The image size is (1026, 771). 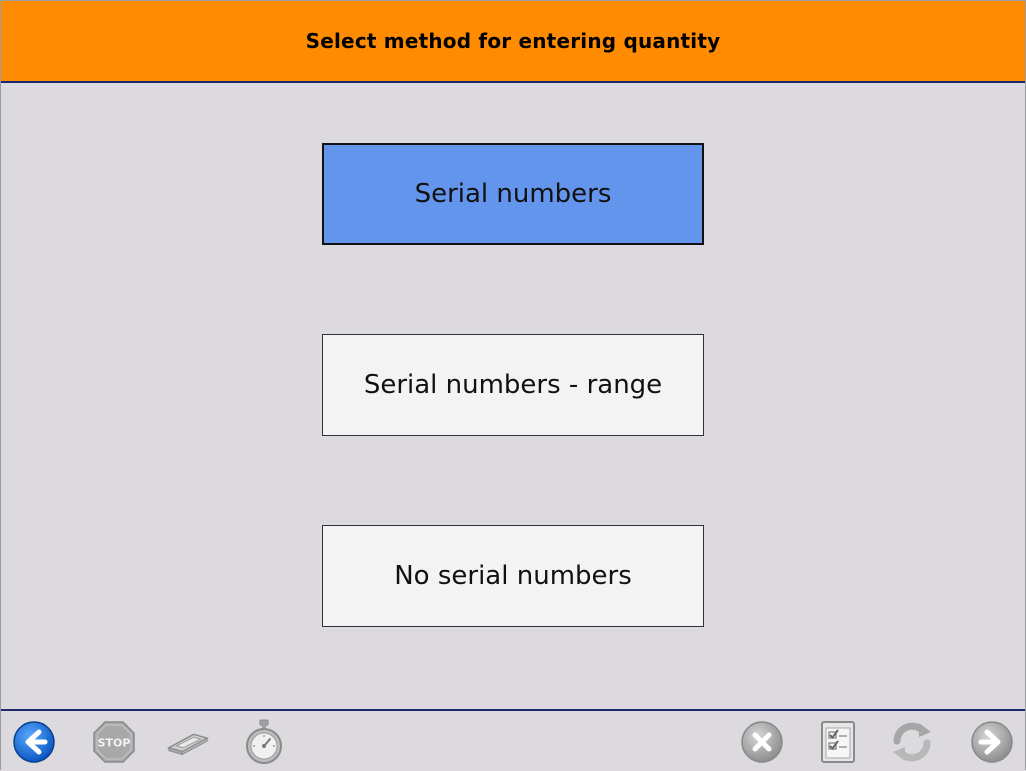 I want to click on scanner-button, so click(x=188, y=742).